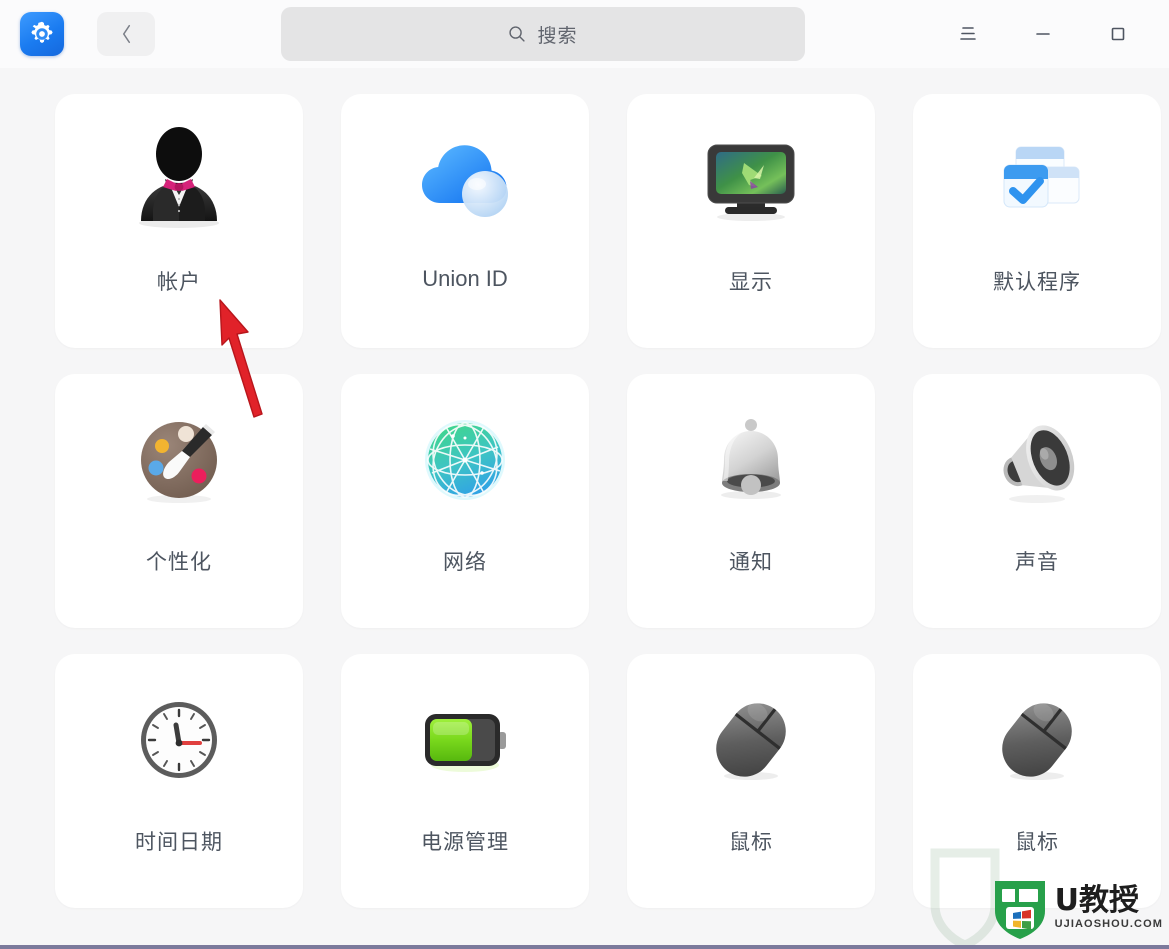  What do you see at coordinates (179, 740) in the screenshot?
I see `clock-icon` at bounding box center [179, 740].